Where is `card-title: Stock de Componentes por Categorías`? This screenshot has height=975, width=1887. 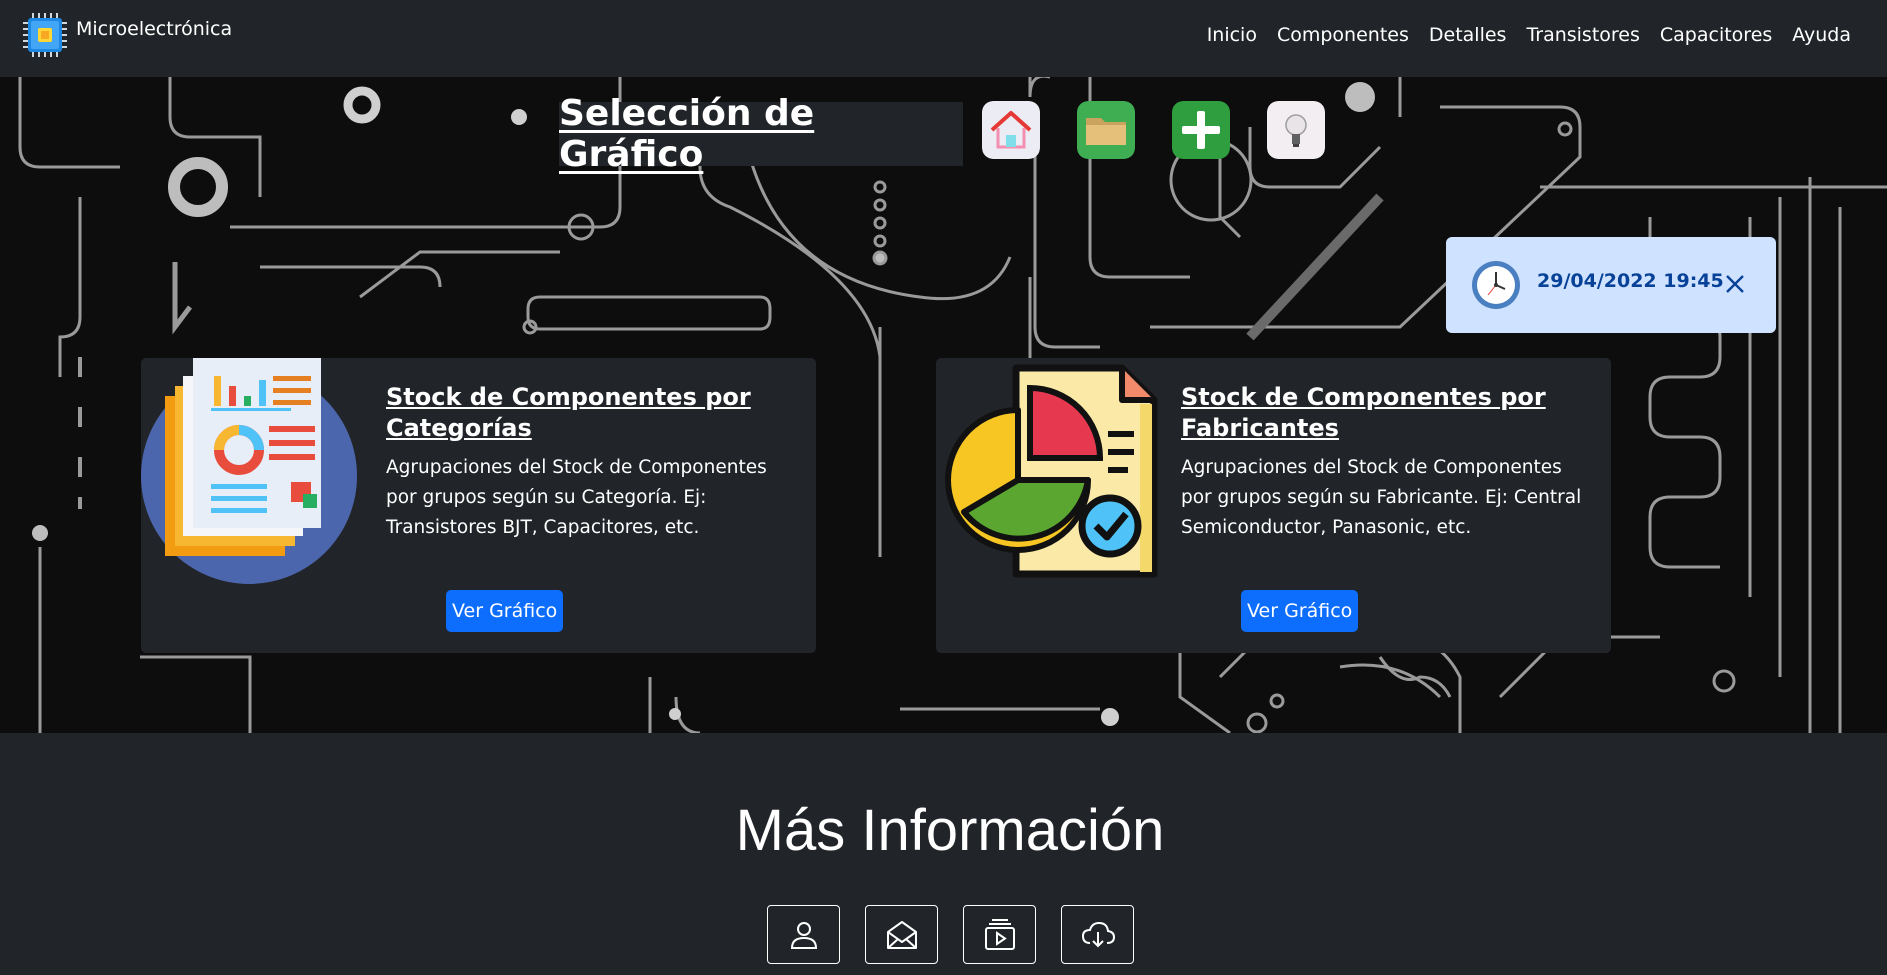
card-title: Stock de Componentes por Categorías is located at coordinates (591, 413).